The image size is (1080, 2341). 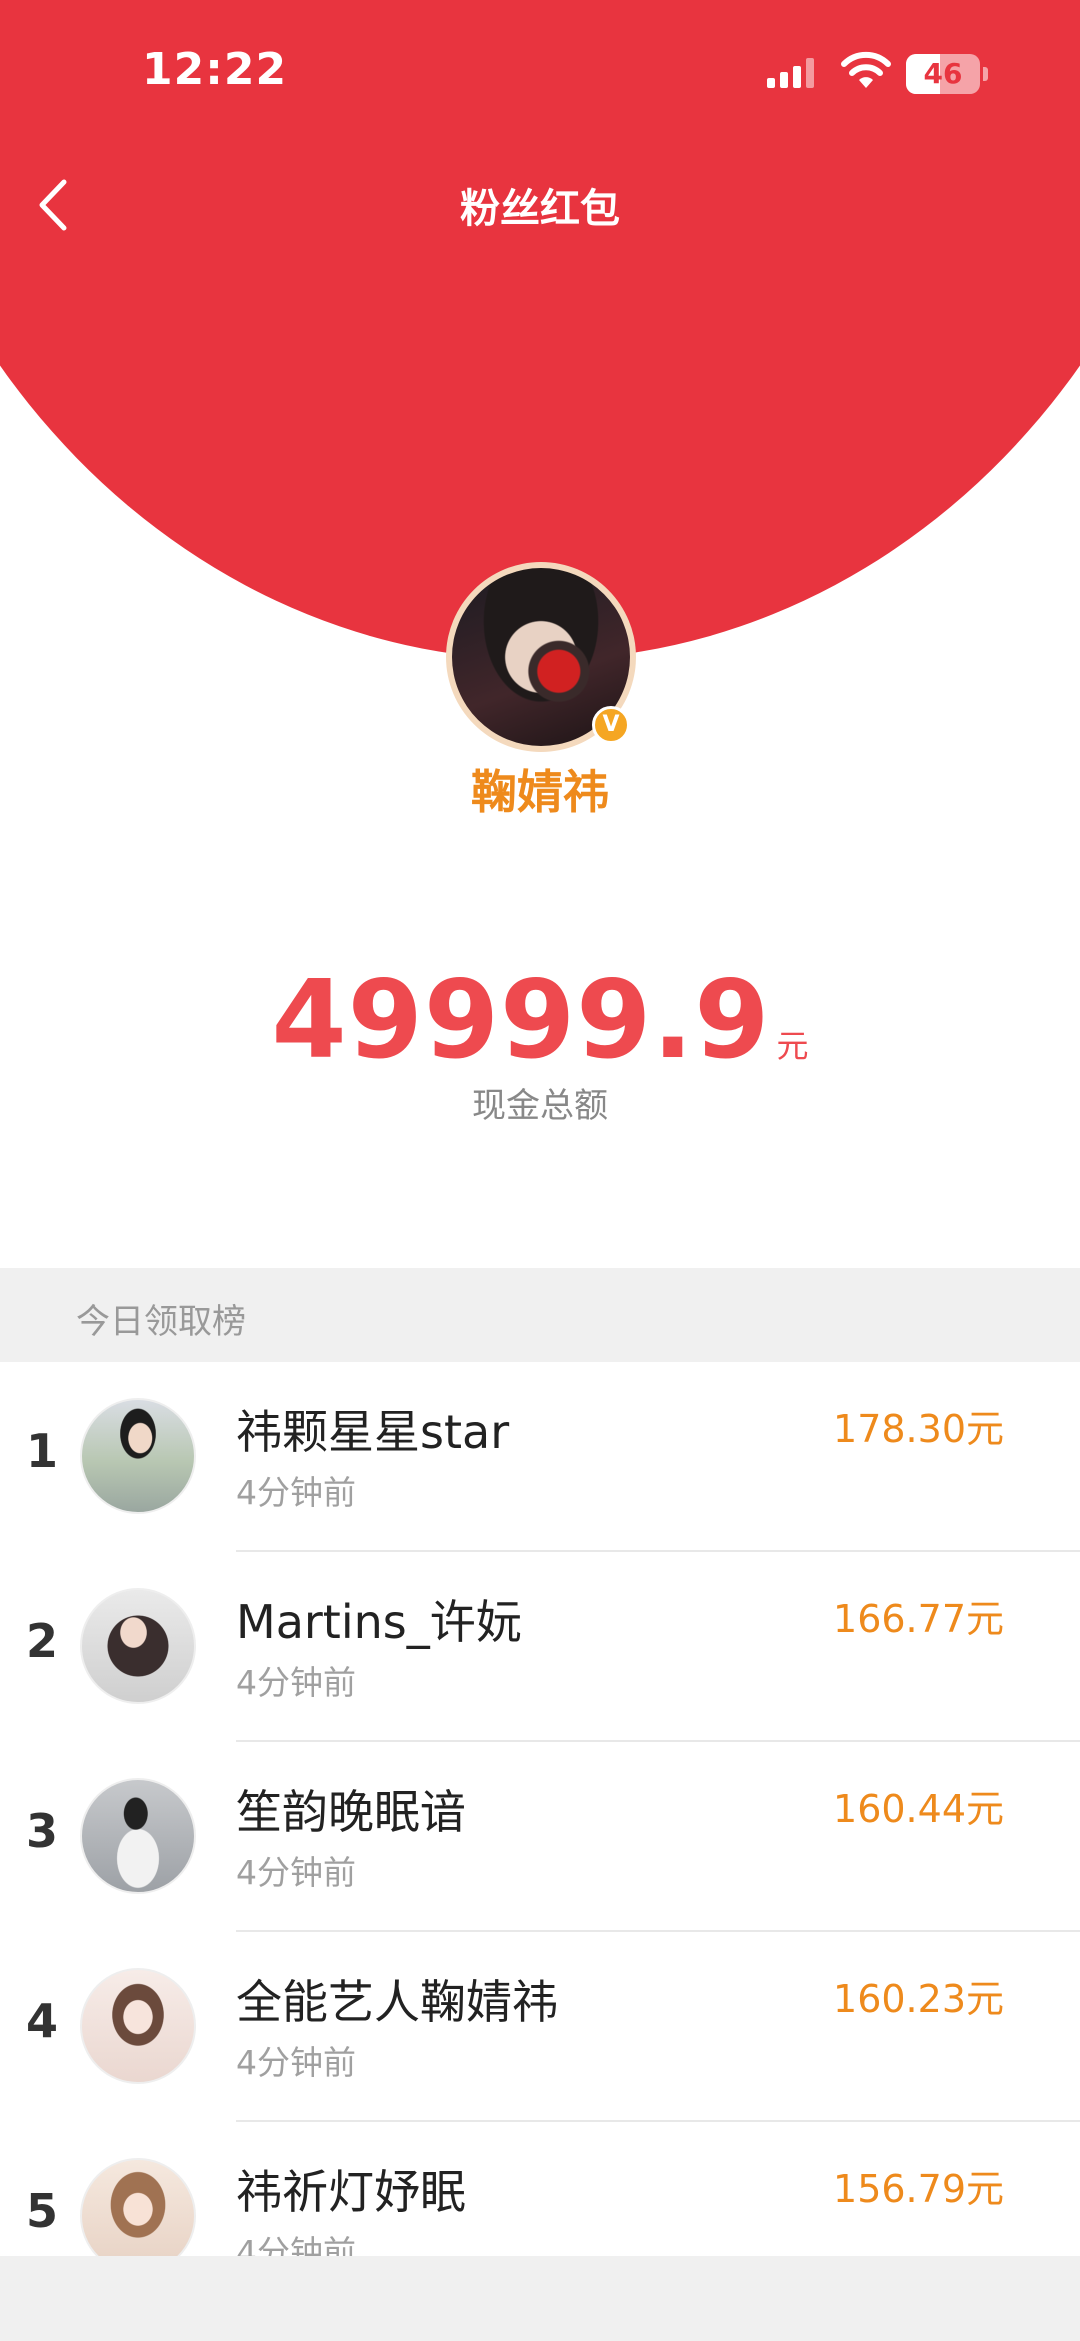 What do you see at coordinates (161, 1322) in the screenshot?
I see `ranking-header-text: 今日领取榜` at bounding box center [161, 1322].